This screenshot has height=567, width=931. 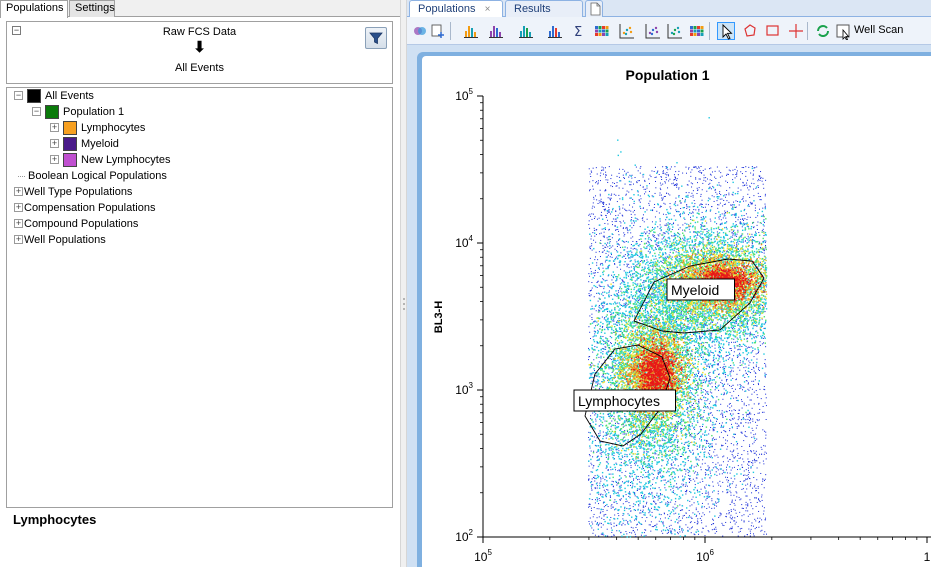 What do you see at coordinates (78, 192) in the screenshot?
I see `tree-node-label: Well Type Populations` at bounding box center [78, 192].